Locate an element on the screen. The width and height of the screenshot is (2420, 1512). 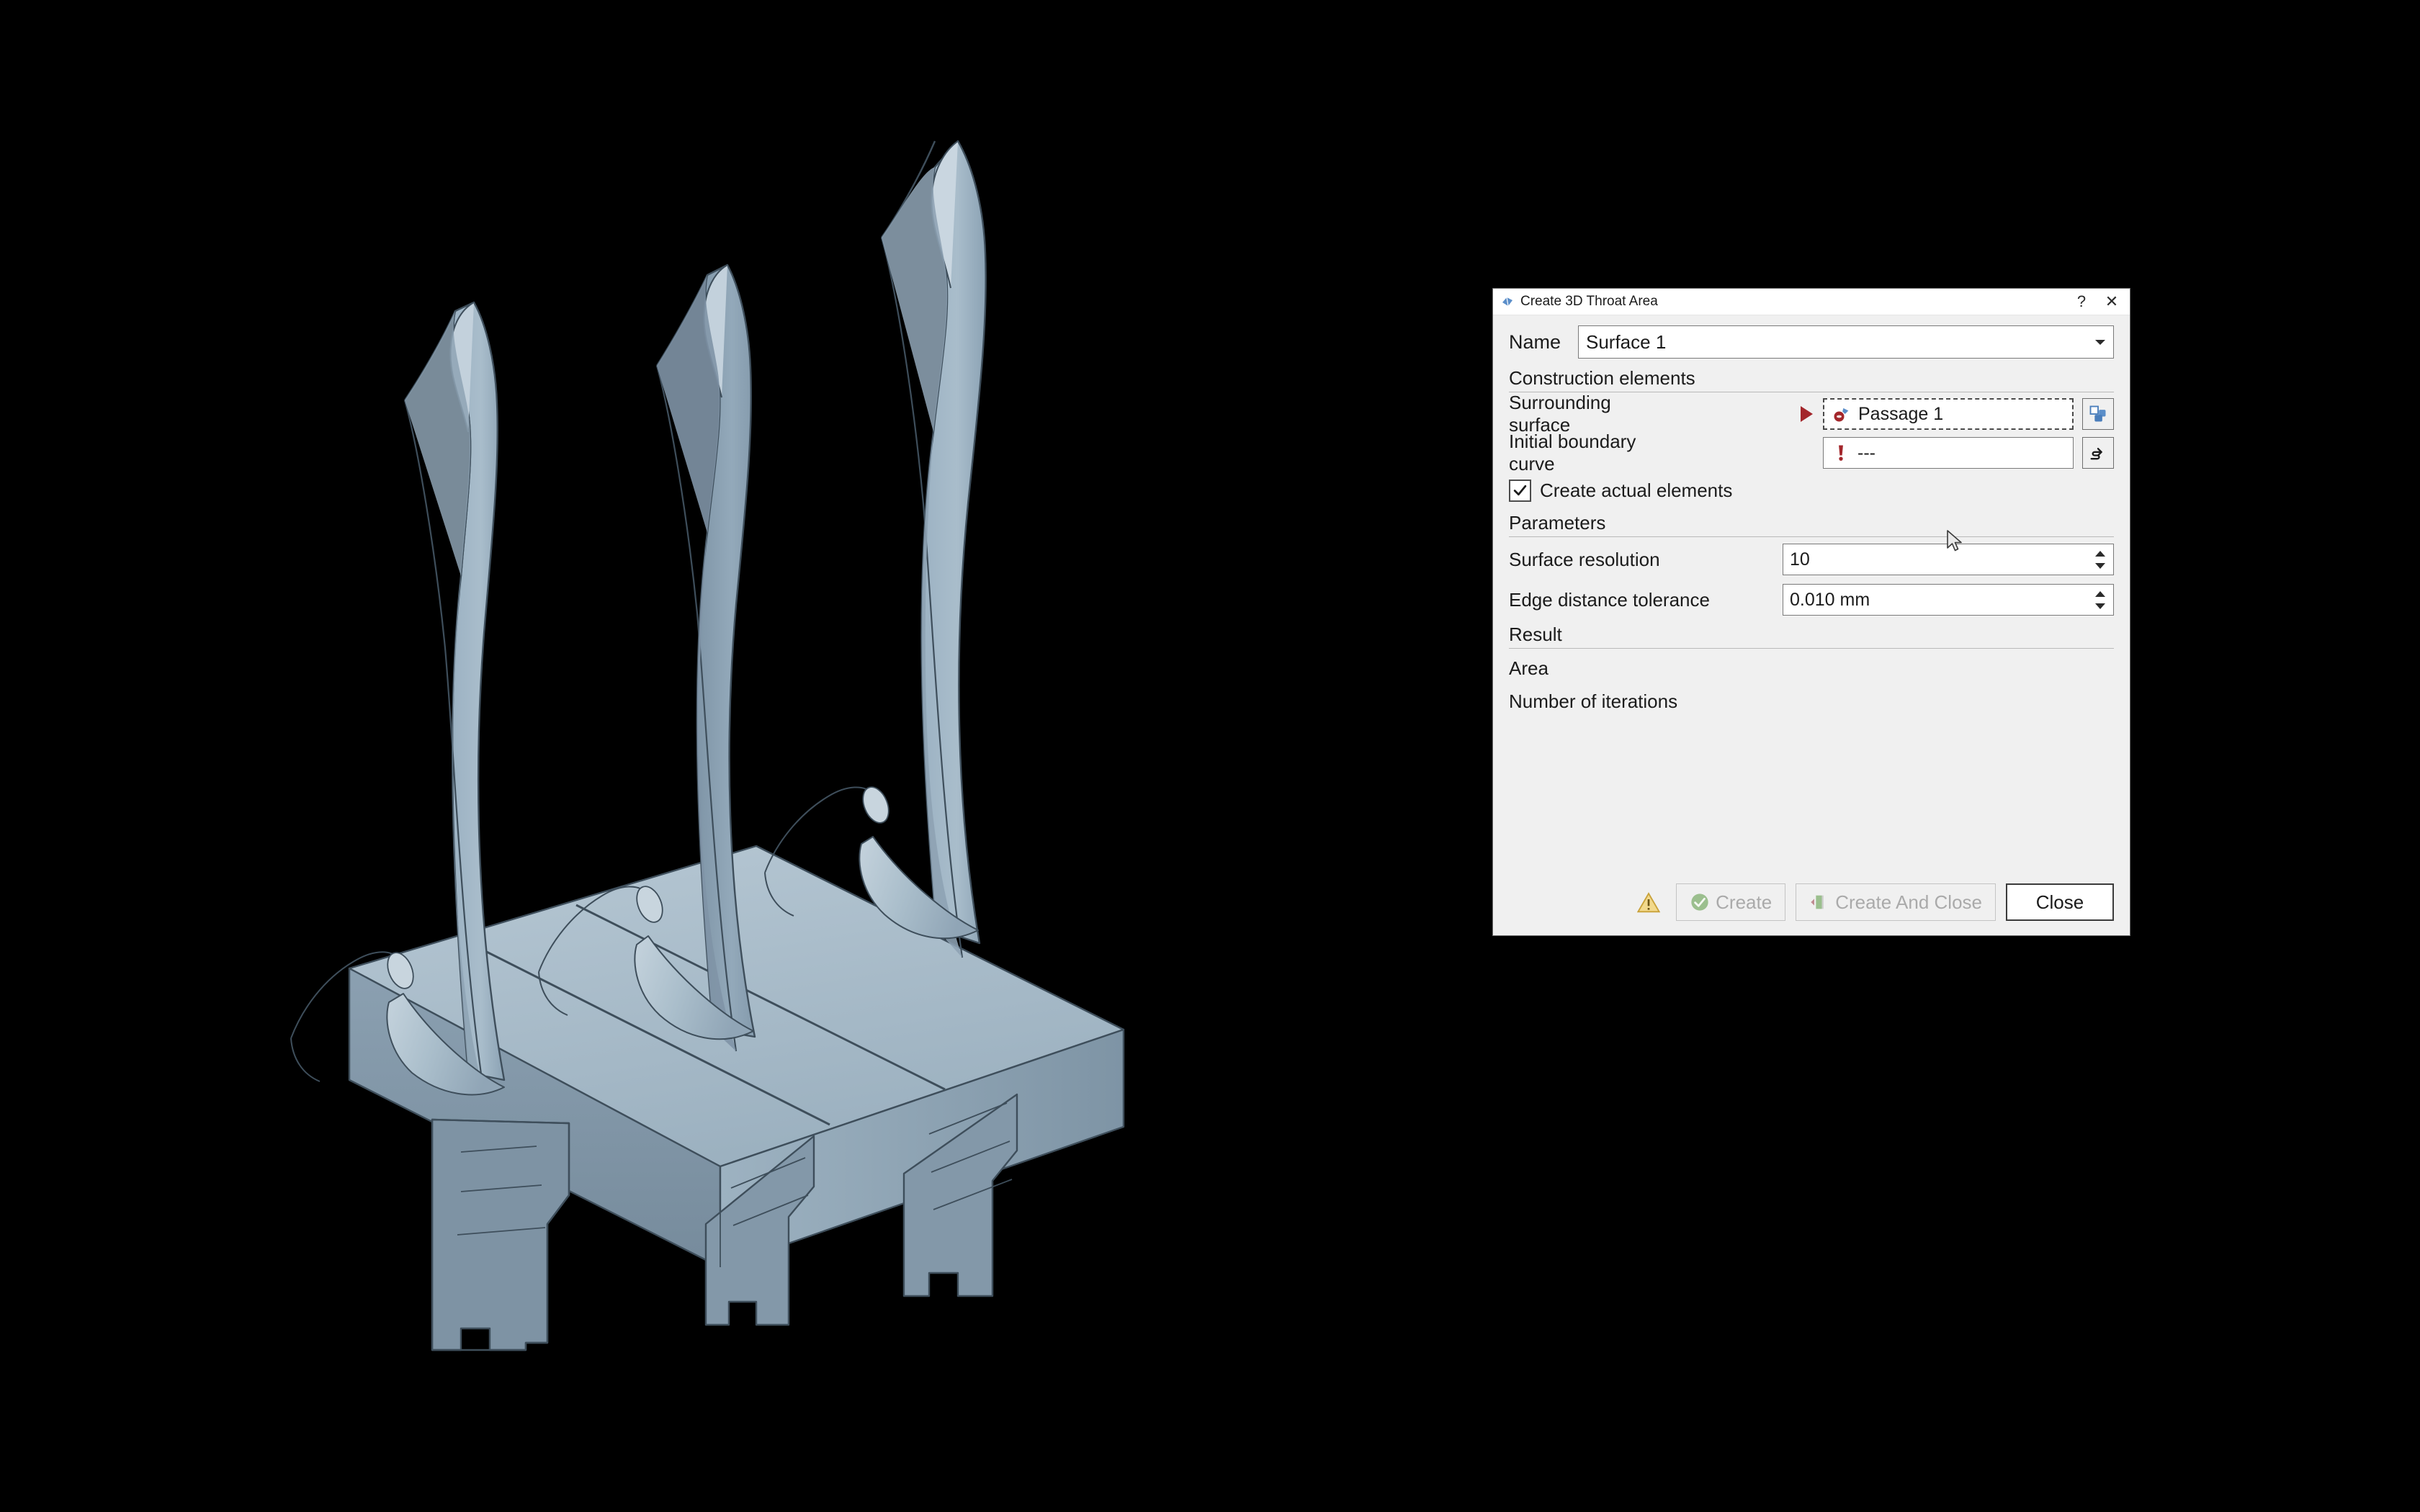
help-button: ? is located at coordinates (2081, 301).